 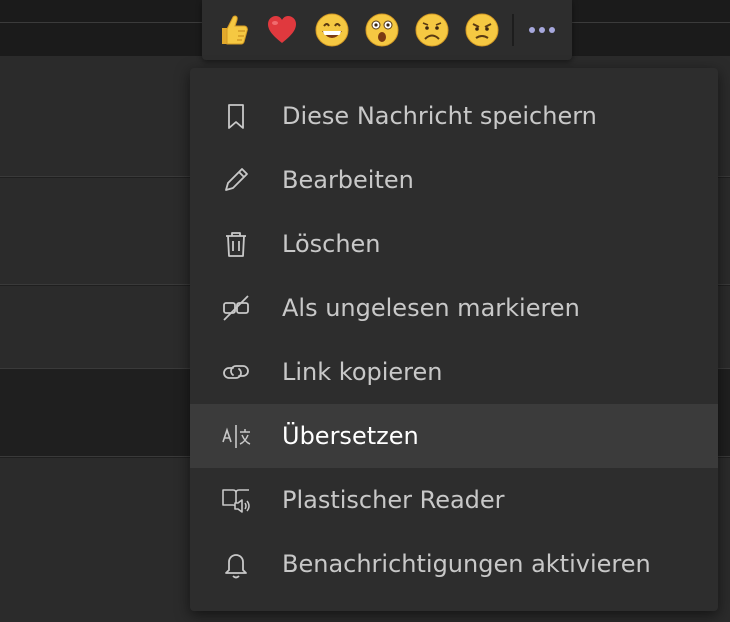 What do you see at coordinates (431, 308) in the screenshot?
I see `menu-item-label: Als ungelesen markieren` at bounding box center [431, 308].